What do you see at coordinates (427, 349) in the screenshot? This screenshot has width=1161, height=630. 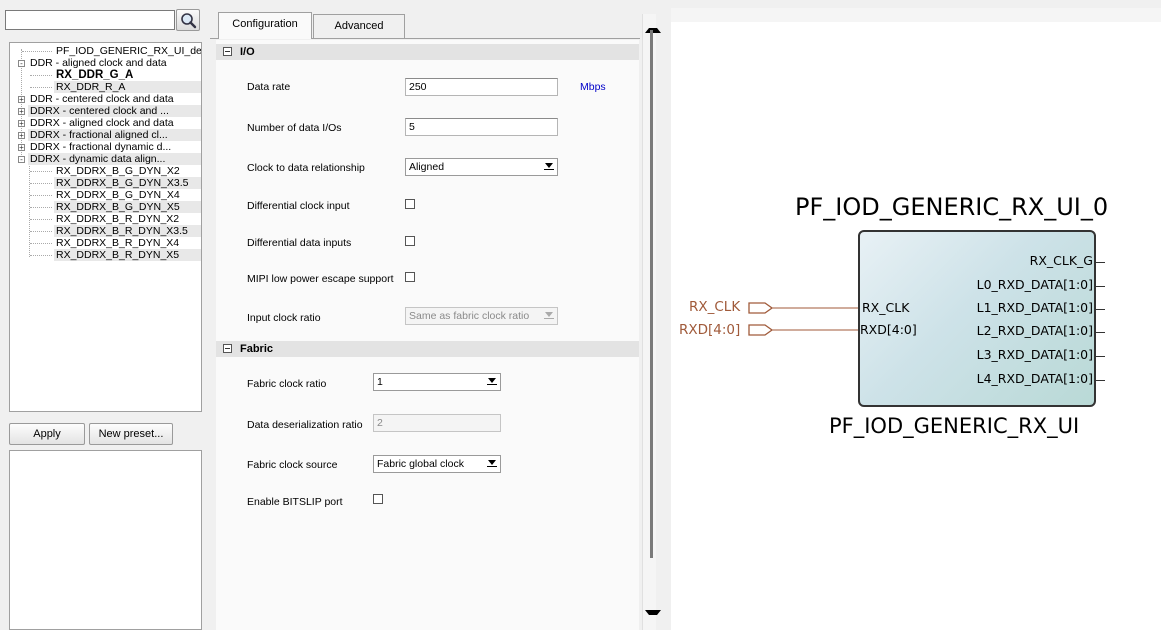 I see `section-fabric-header: Fabric` at bounding box center [427, 349].